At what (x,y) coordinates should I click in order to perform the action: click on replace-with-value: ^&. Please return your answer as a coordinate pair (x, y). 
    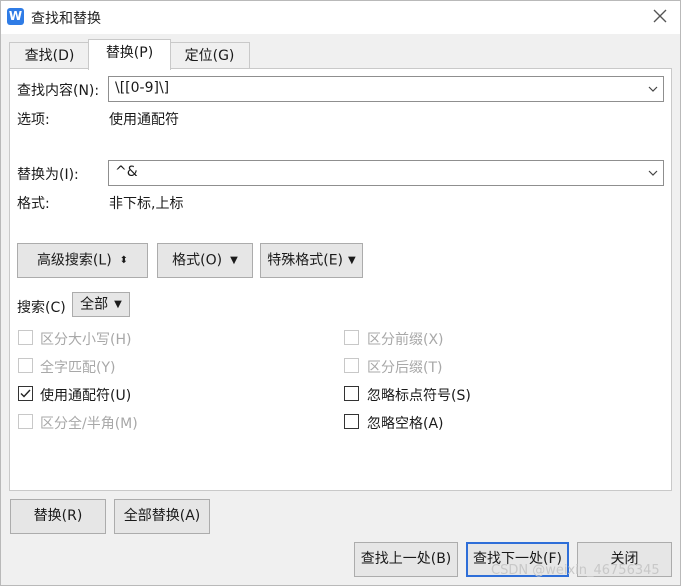
    Looking at the image, I should click on (126, 172).